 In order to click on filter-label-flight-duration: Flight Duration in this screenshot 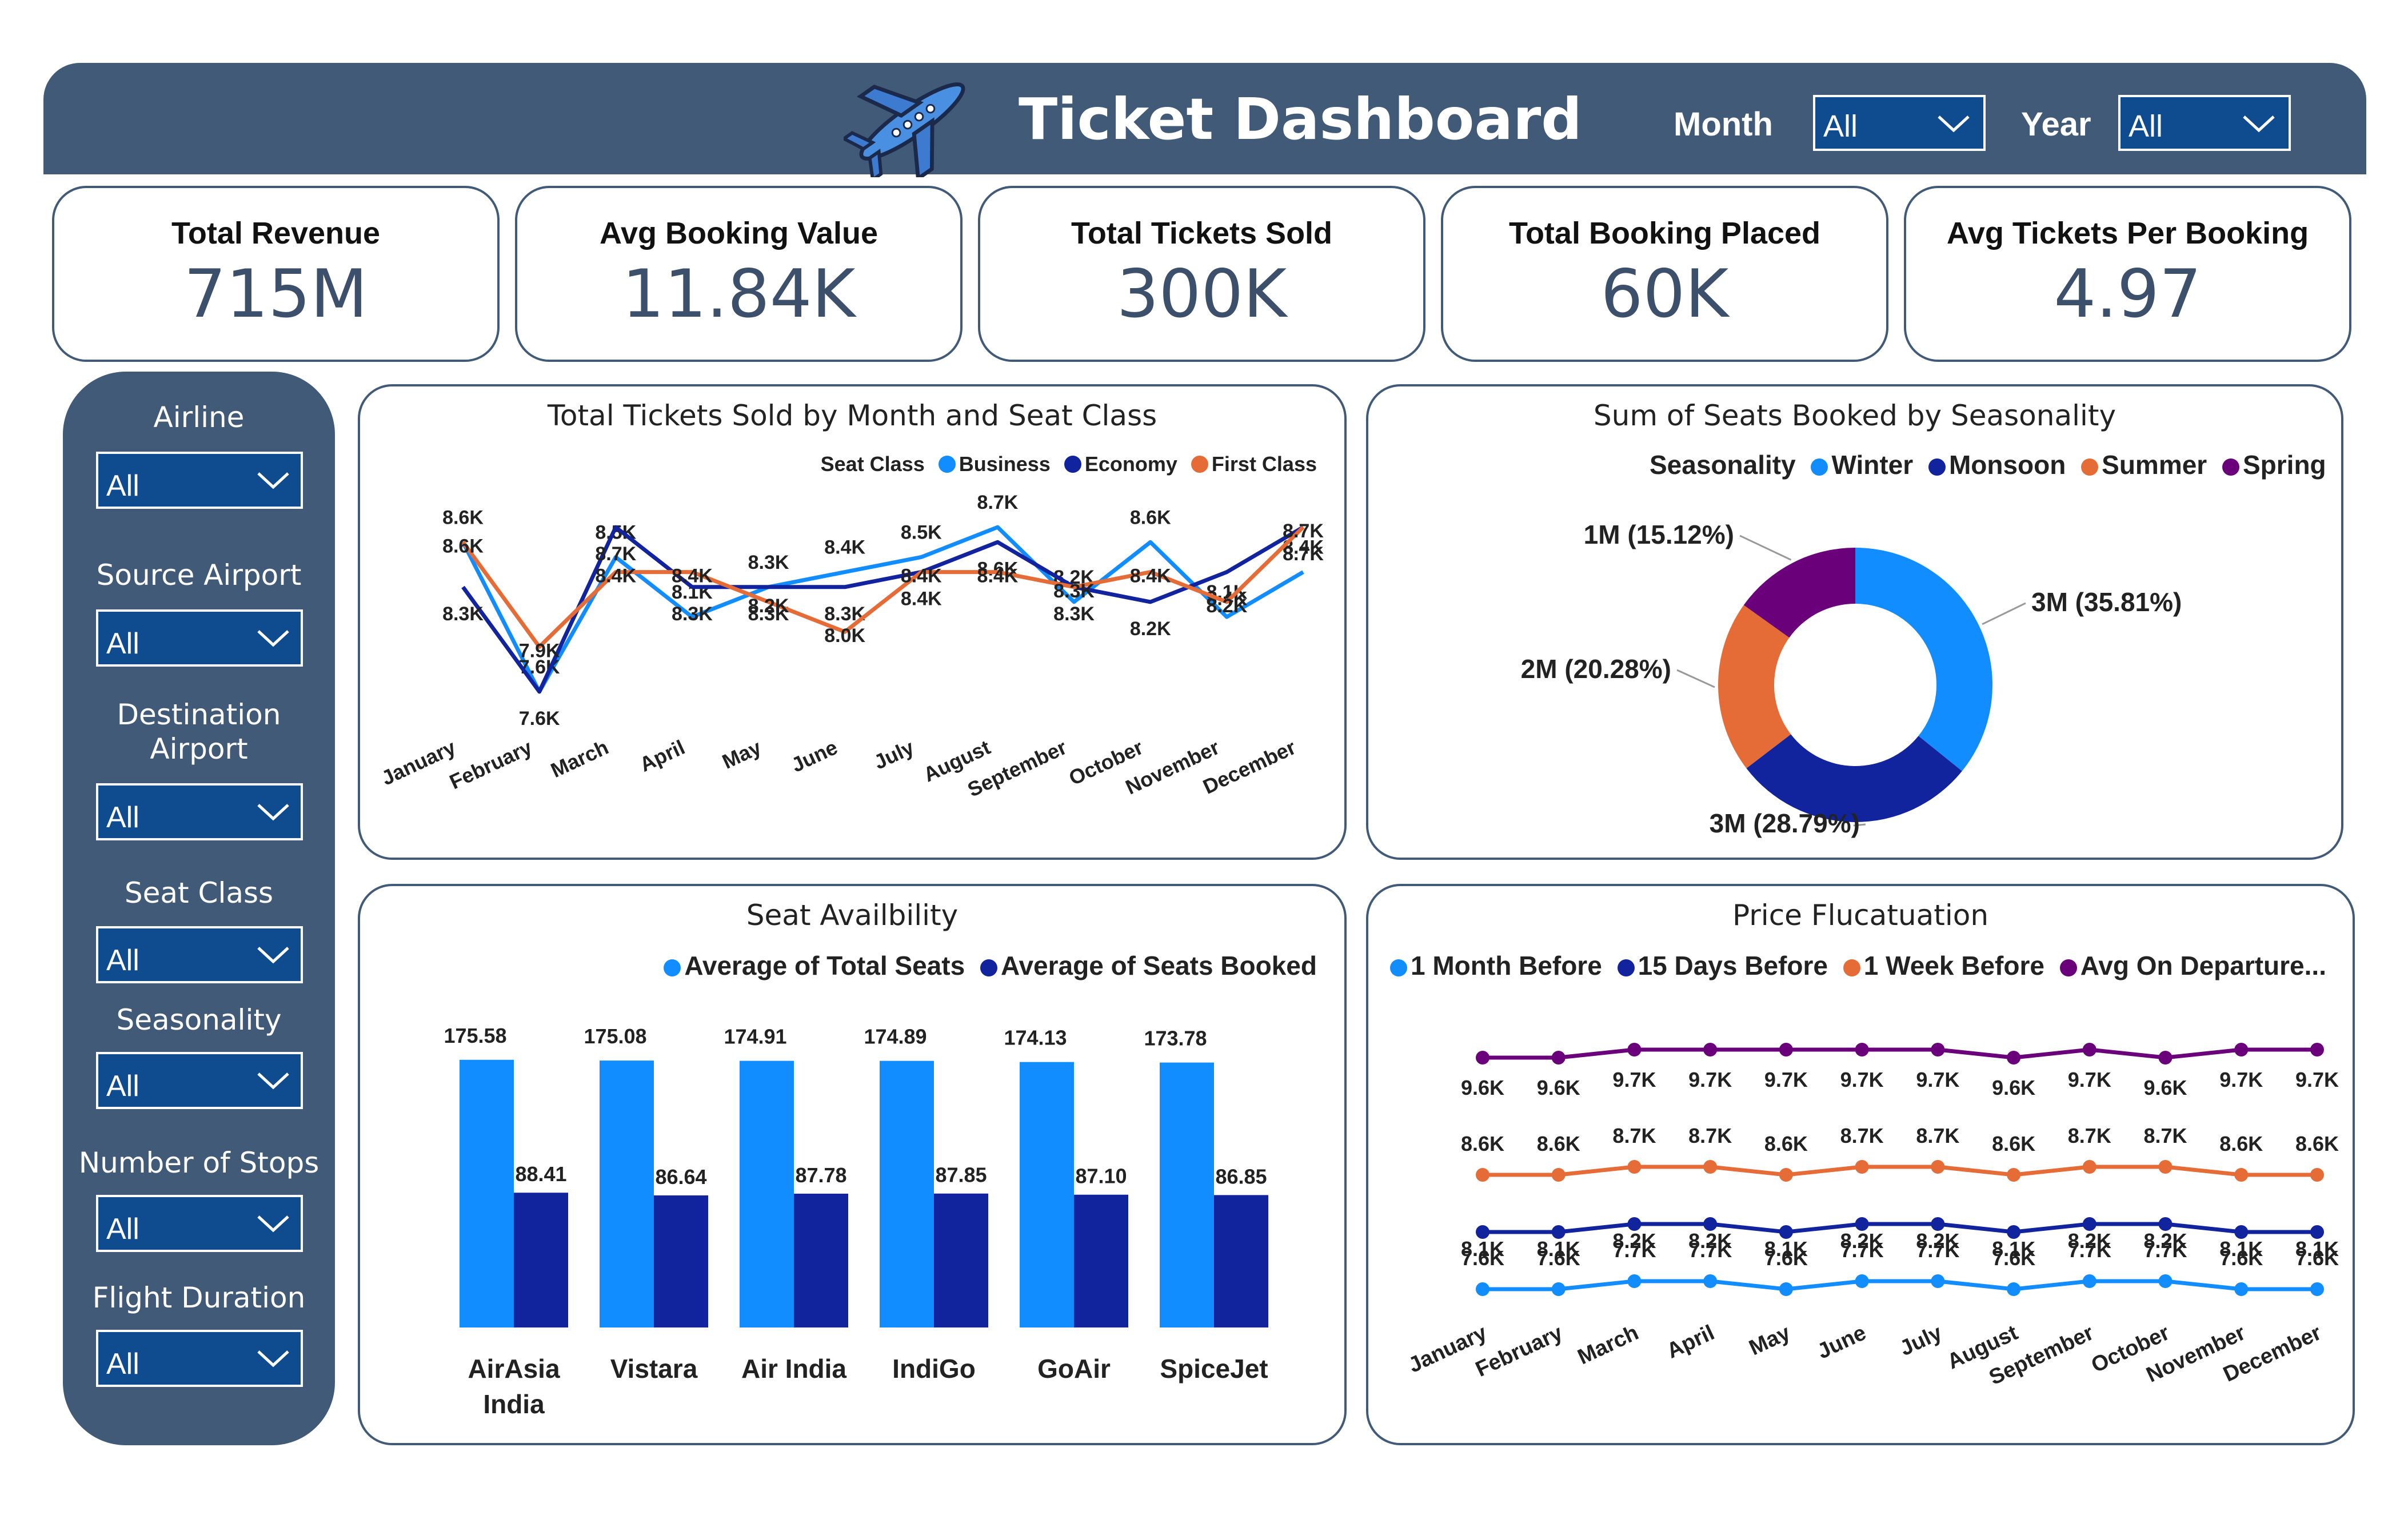, I will do `click(199, 1297)`.